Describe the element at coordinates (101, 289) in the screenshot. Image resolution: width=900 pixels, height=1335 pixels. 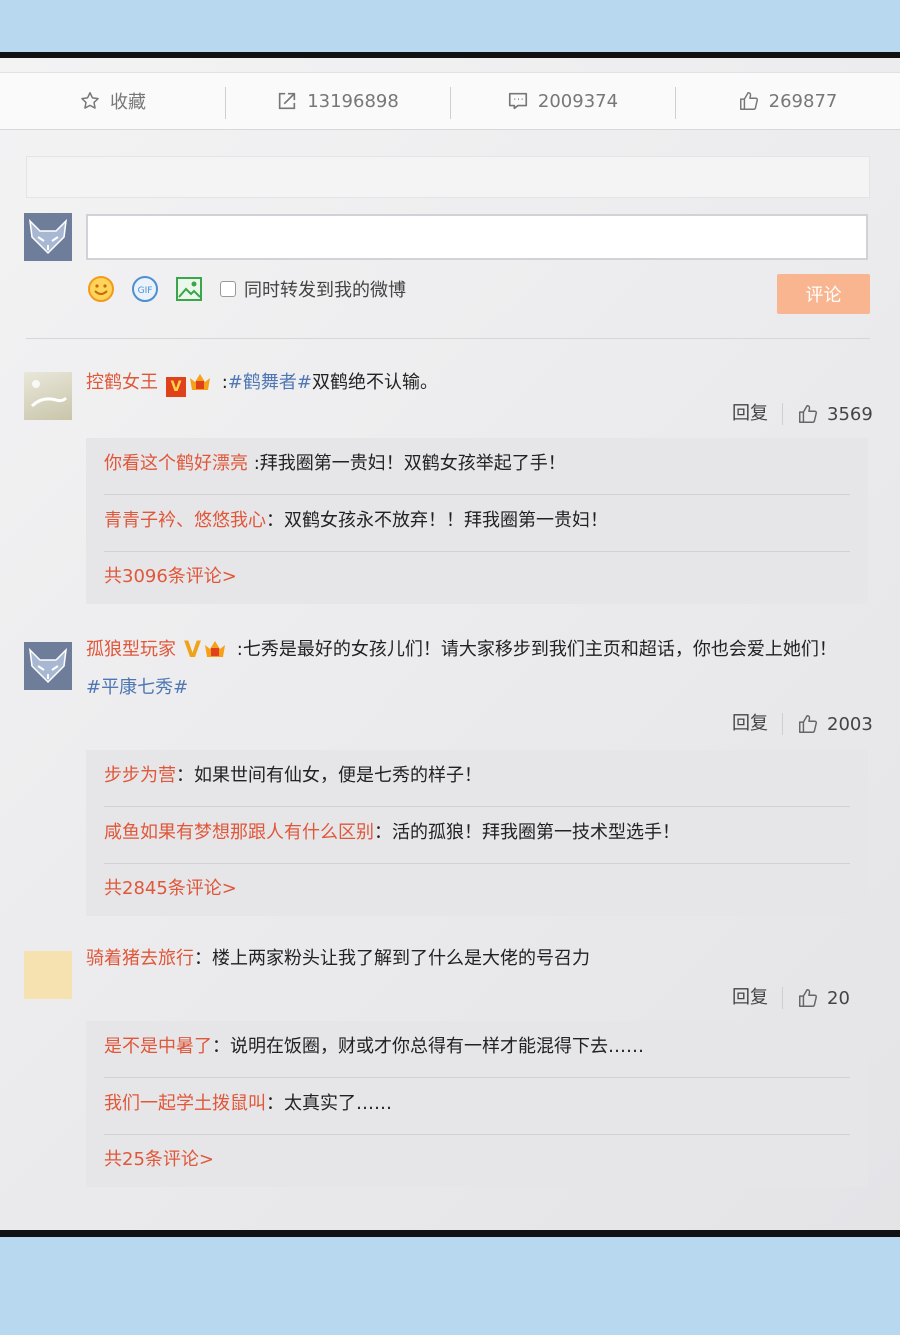
I see `emoji-icon` at that location.